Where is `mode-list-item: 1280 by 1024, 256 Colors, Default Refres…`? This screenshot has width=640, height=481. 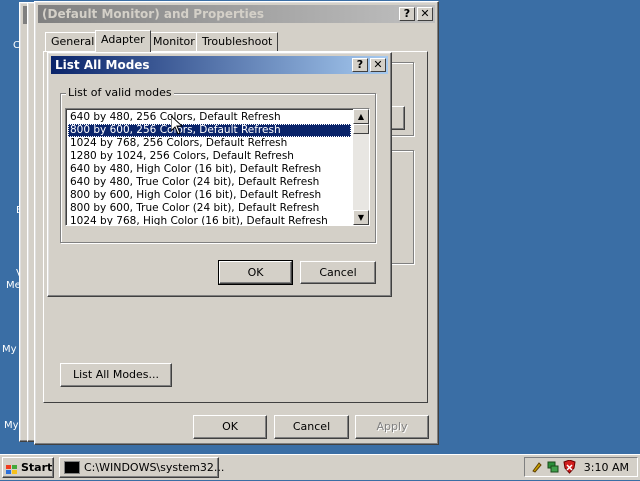
mode-list-item: 1280 by 1024, 256 Colors, Default Refres… is located at coordinates (209, 156).